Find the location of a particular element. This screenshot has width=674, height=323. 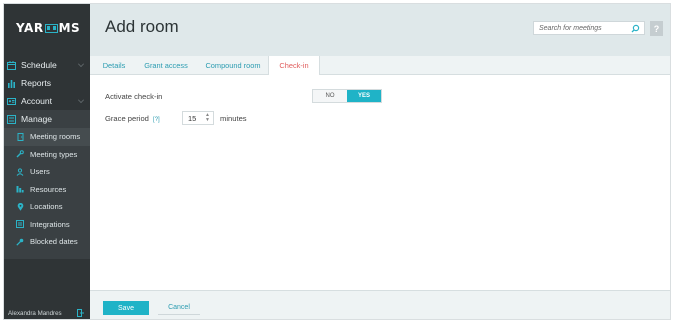

sidebar-item-integrations: Integrations is located at coordinates (47, 225).